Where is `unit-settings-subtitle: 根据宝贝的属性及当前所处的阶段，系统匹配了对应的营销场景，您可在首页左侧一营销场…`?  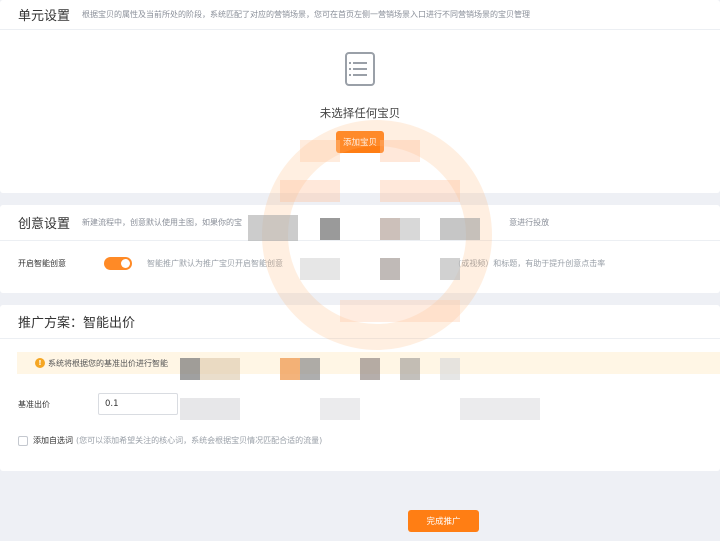
unit-settings-subtitle: 根据宝贝的属性及当前所处的阶段，系统匹配了对应的营销场景，您可在首页左侧一营销场… is located at coordinates (306, 14).